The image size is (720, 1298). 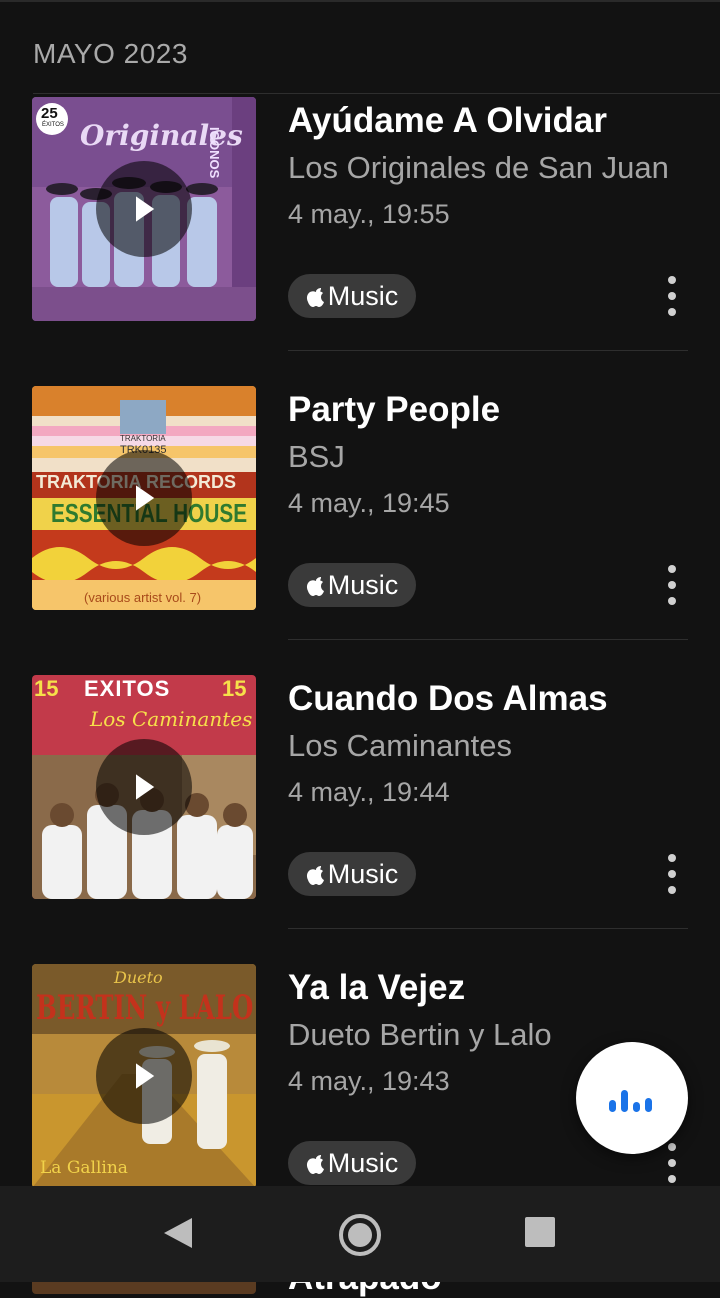 I want to click on art-main-label: BERTIN y LALO, so click(x=145, y=1008).